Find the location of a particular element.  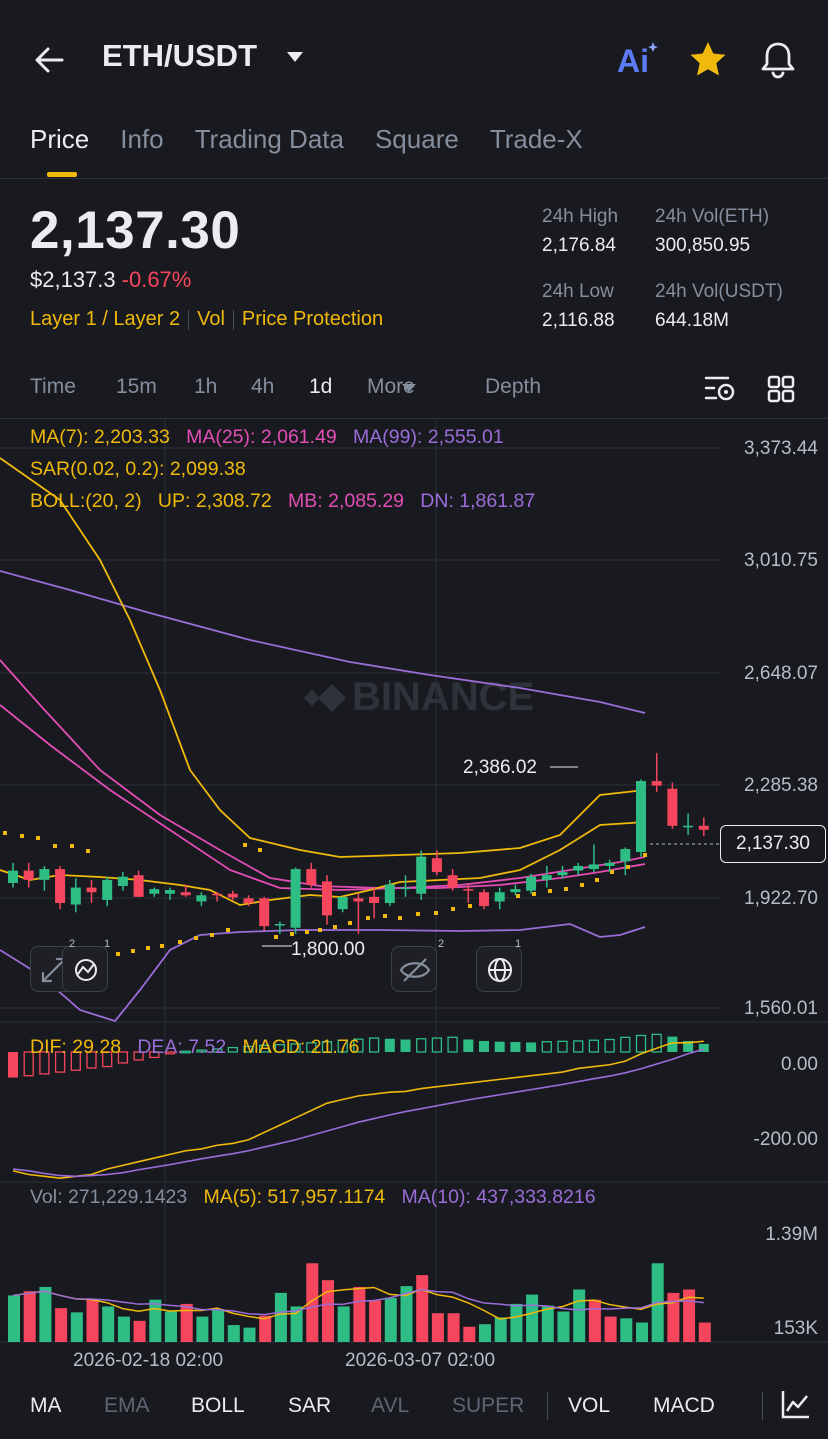

boll-dn-label: DN: 1,861.87 is located at coordinates (478, 501).